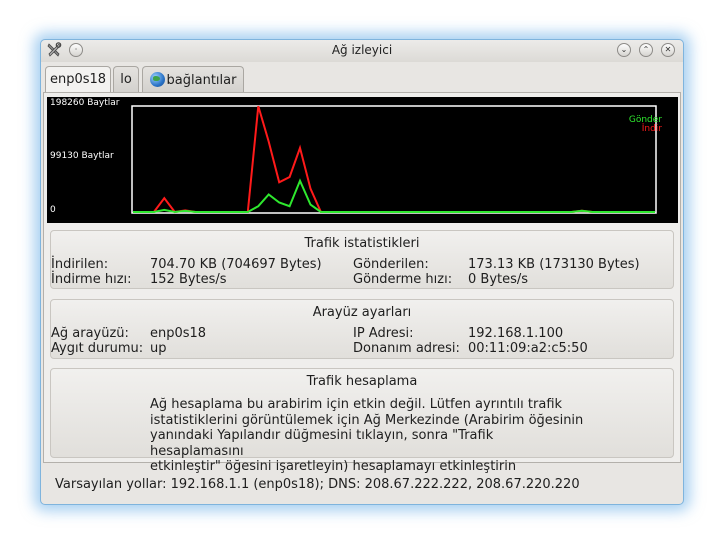 Image resolution: width=724 pixels, height=547 pixels. Describe the element at coordinates (498, 279) in the screenshot. I see `send-rate-value: 0 Bytes/s` at that location.